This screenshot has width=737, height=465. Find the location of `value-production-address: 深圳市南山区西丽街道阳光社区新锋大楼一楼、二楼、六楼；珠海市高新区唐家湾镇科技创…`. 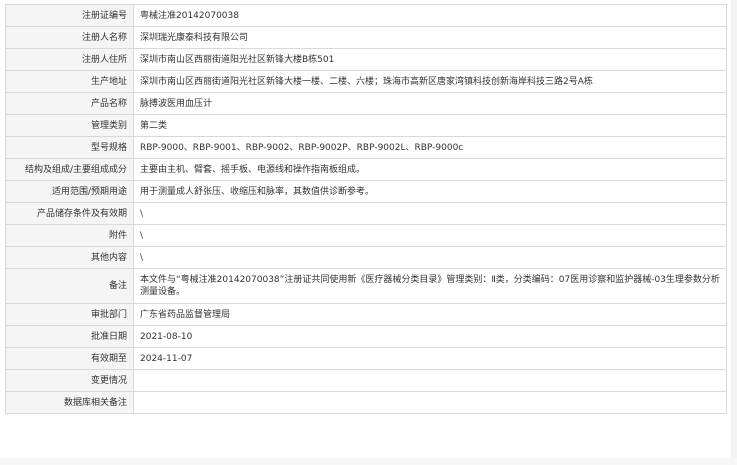

value-production-address: 深圳市南山区西丽街道阳光社区新锋大楼一楼、二楼、六楼；珠海市高新区唐家湾镇科技创… is located at coordinates (430, 81).